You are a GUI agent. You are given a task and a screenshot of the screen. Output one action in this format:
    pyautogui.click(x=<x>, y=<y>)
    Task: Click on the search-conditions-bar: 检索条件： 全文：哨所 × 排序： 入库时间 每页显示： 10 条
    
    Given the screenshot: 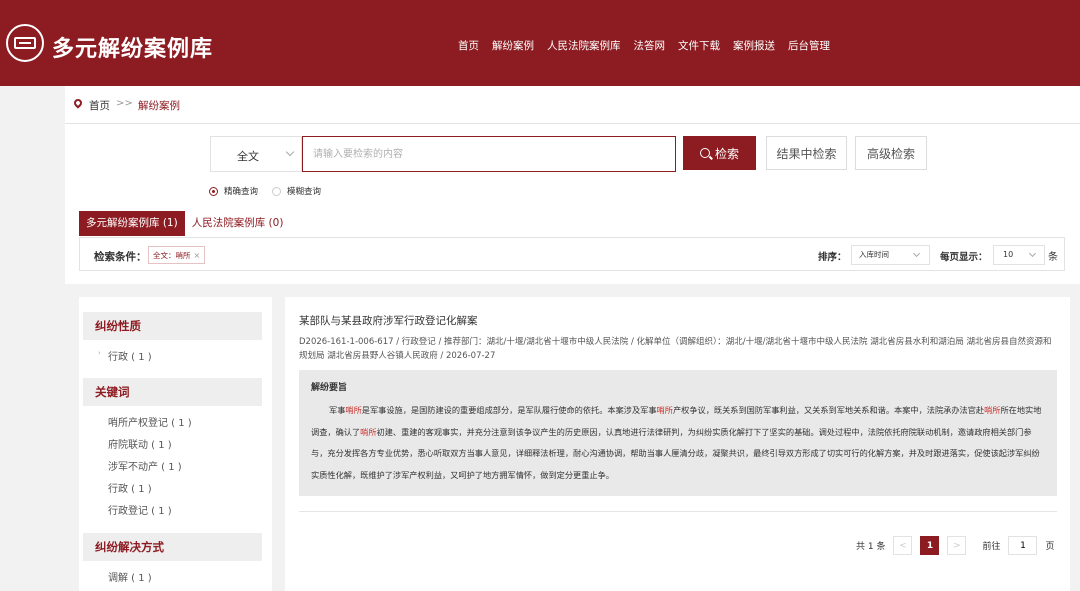 What is the action you would take?
    pyautogui.click(x=572, y=254)
    